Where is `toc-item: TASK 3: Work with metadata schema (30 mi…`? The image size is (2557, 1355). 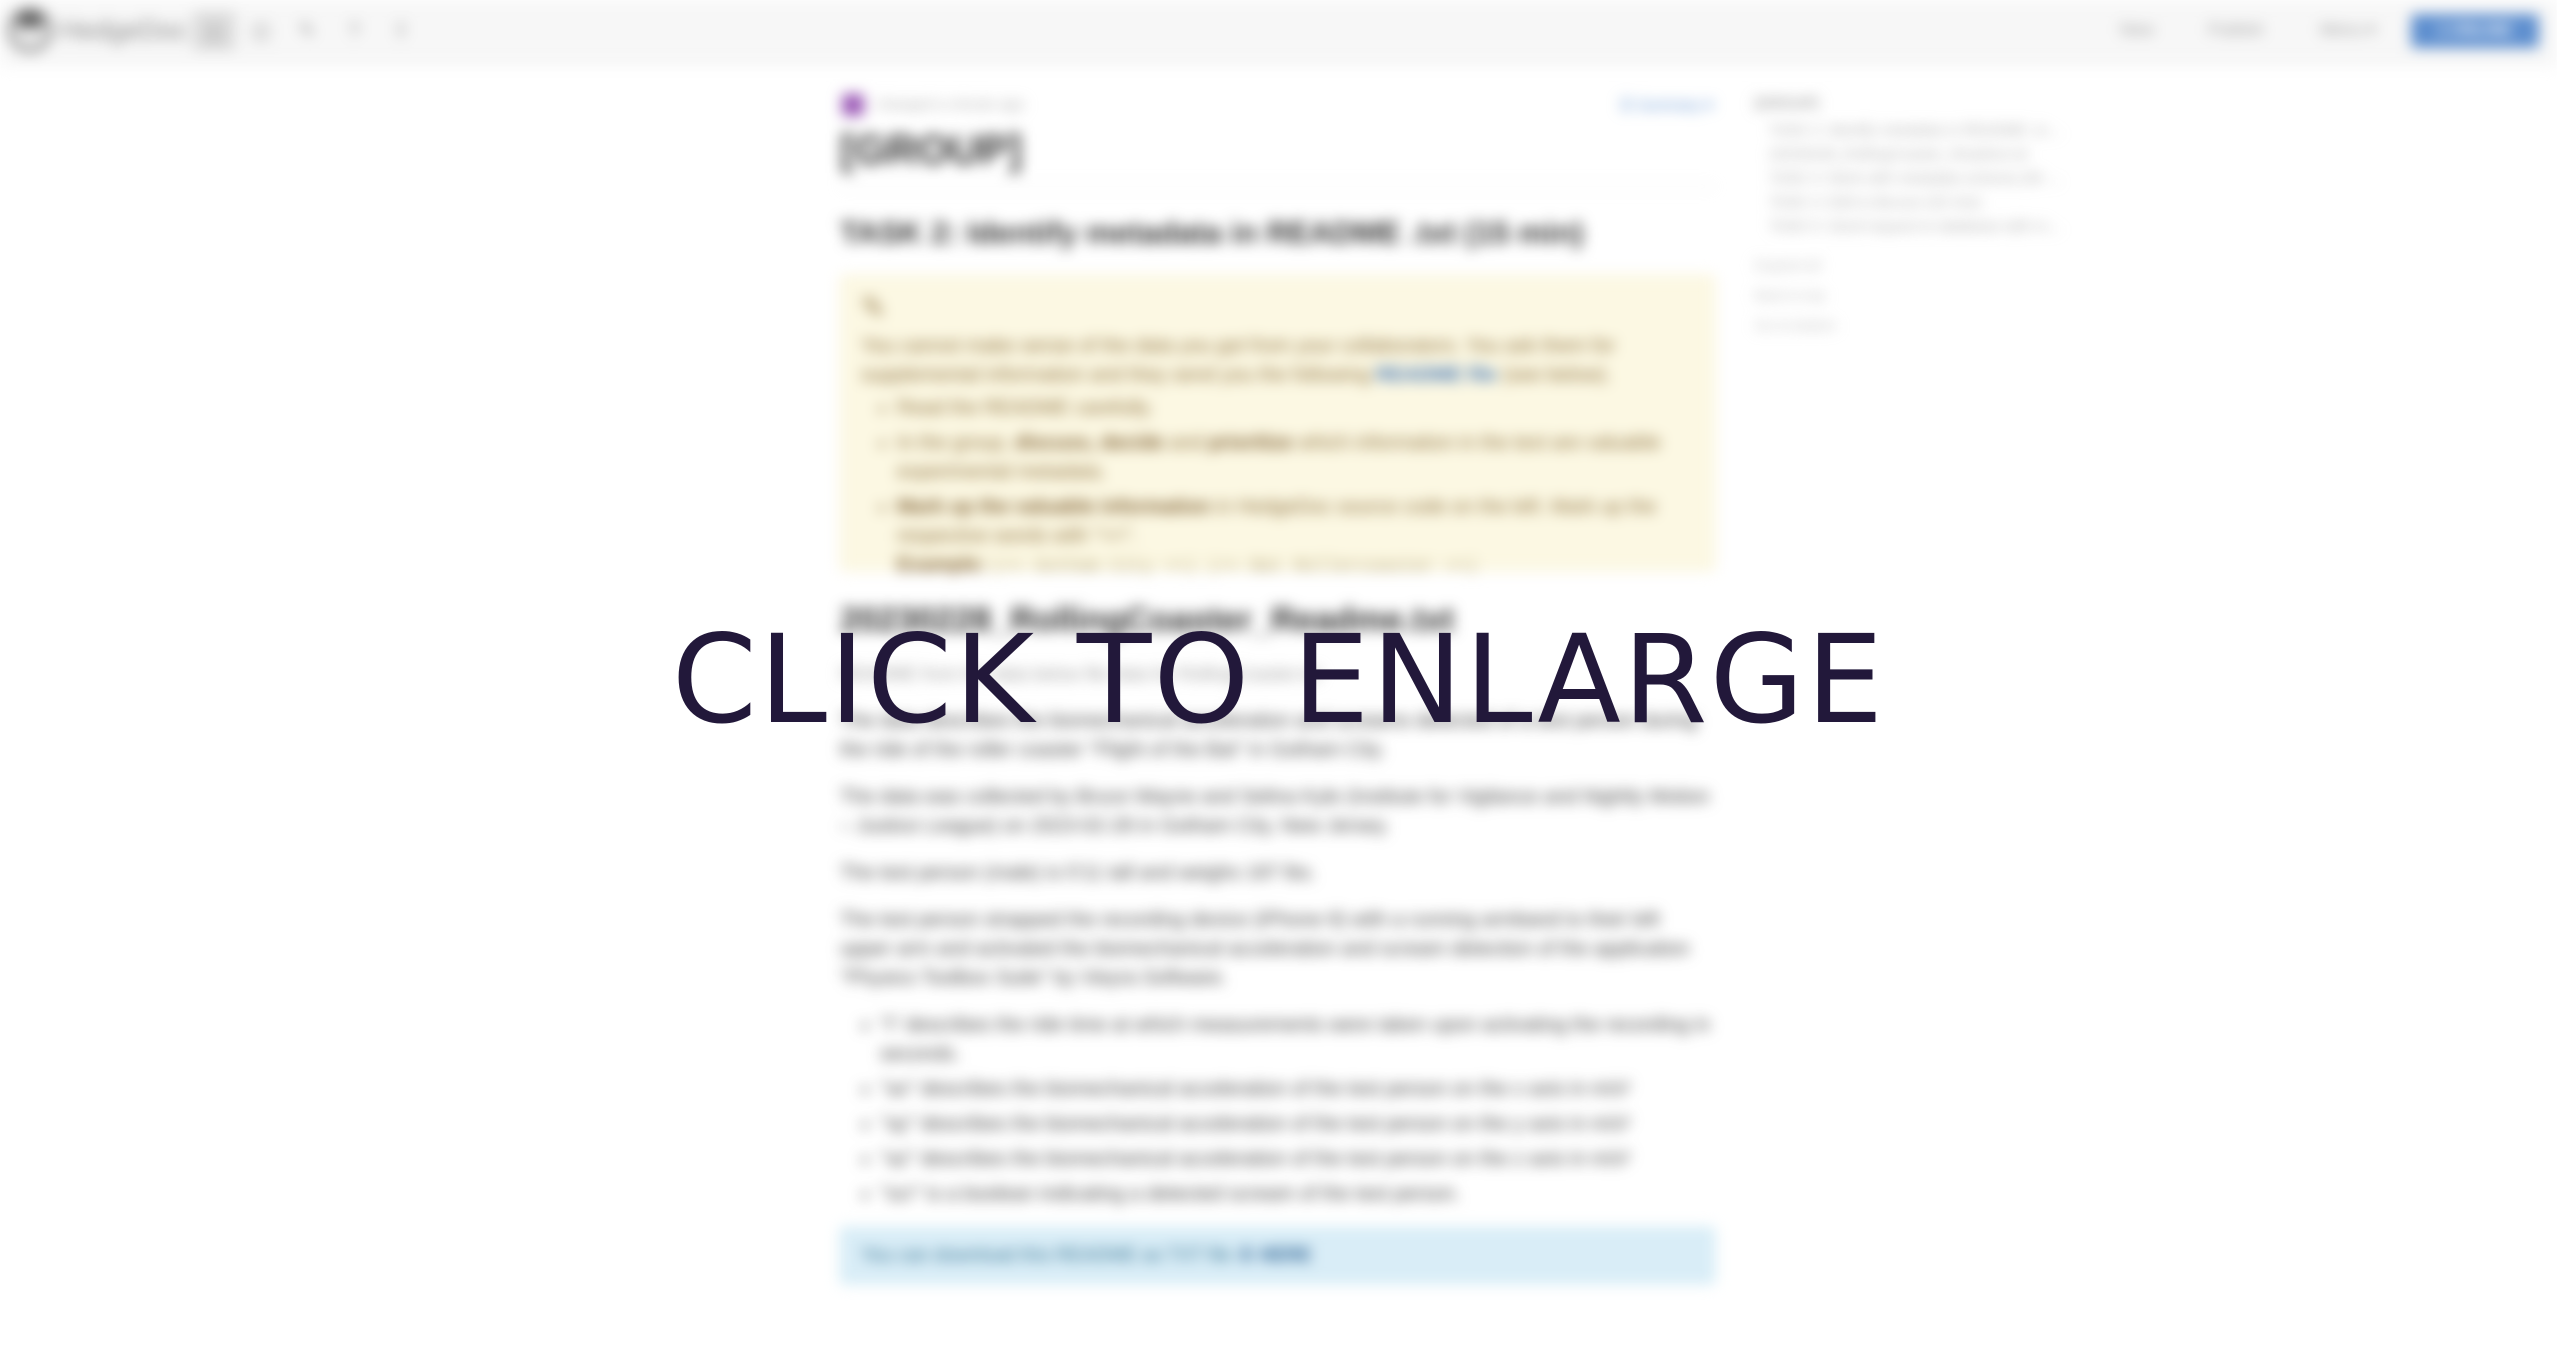 toc-item: TASK 3: Work with metadata schema (30 mi… is located at coordinates (1917, 178).